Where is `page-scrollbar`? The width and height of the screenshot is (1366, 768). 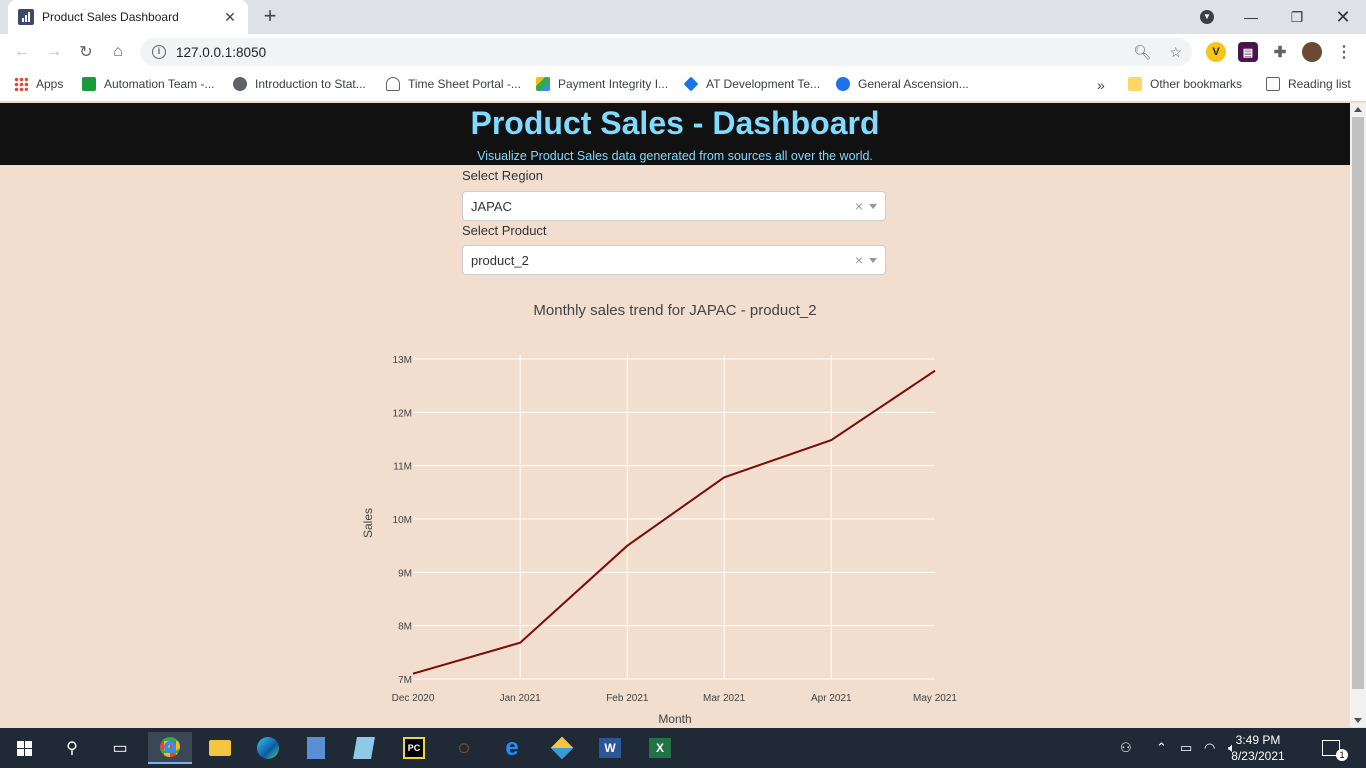 page-scrollbar is located at coordinates (1358, 415).